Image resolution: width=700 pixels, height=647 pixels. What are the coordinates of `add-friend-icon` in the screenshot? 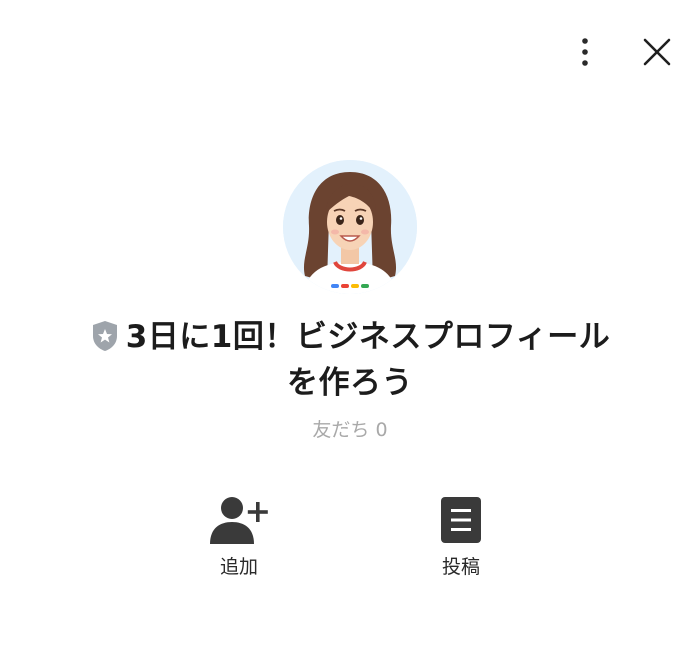 It's located at (239, 520).